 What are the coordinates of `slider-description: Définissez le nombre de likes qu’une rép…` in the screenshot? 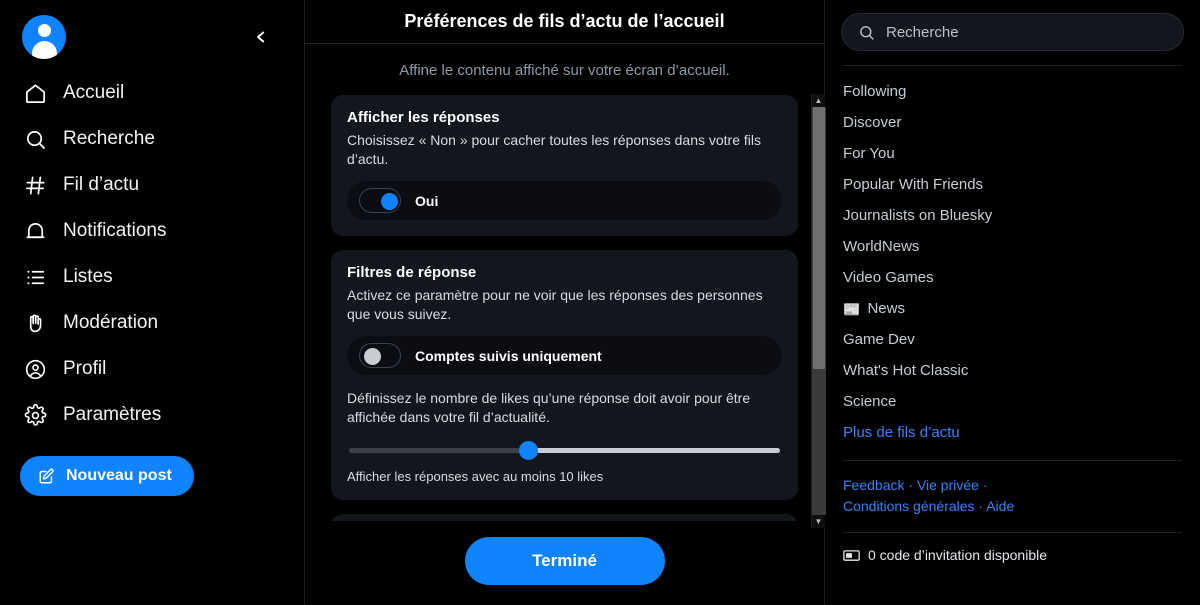 It's located at (549, 407).